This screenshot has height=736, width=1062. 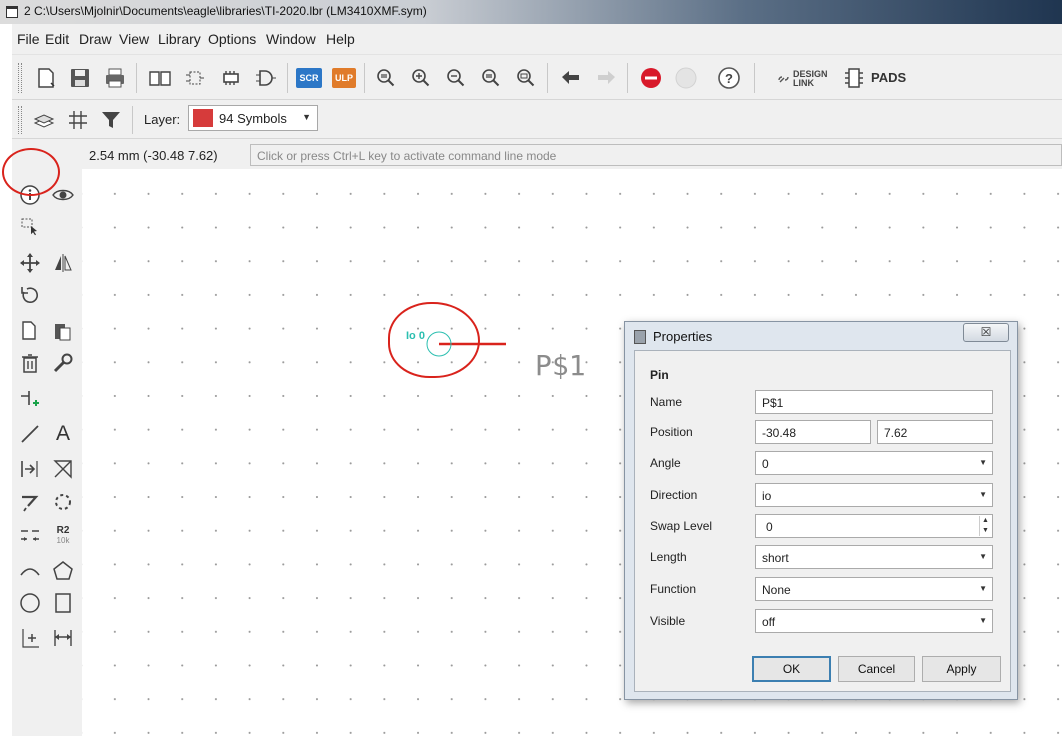 I want to click on name-field: P$1, so click(x=874, y=402).